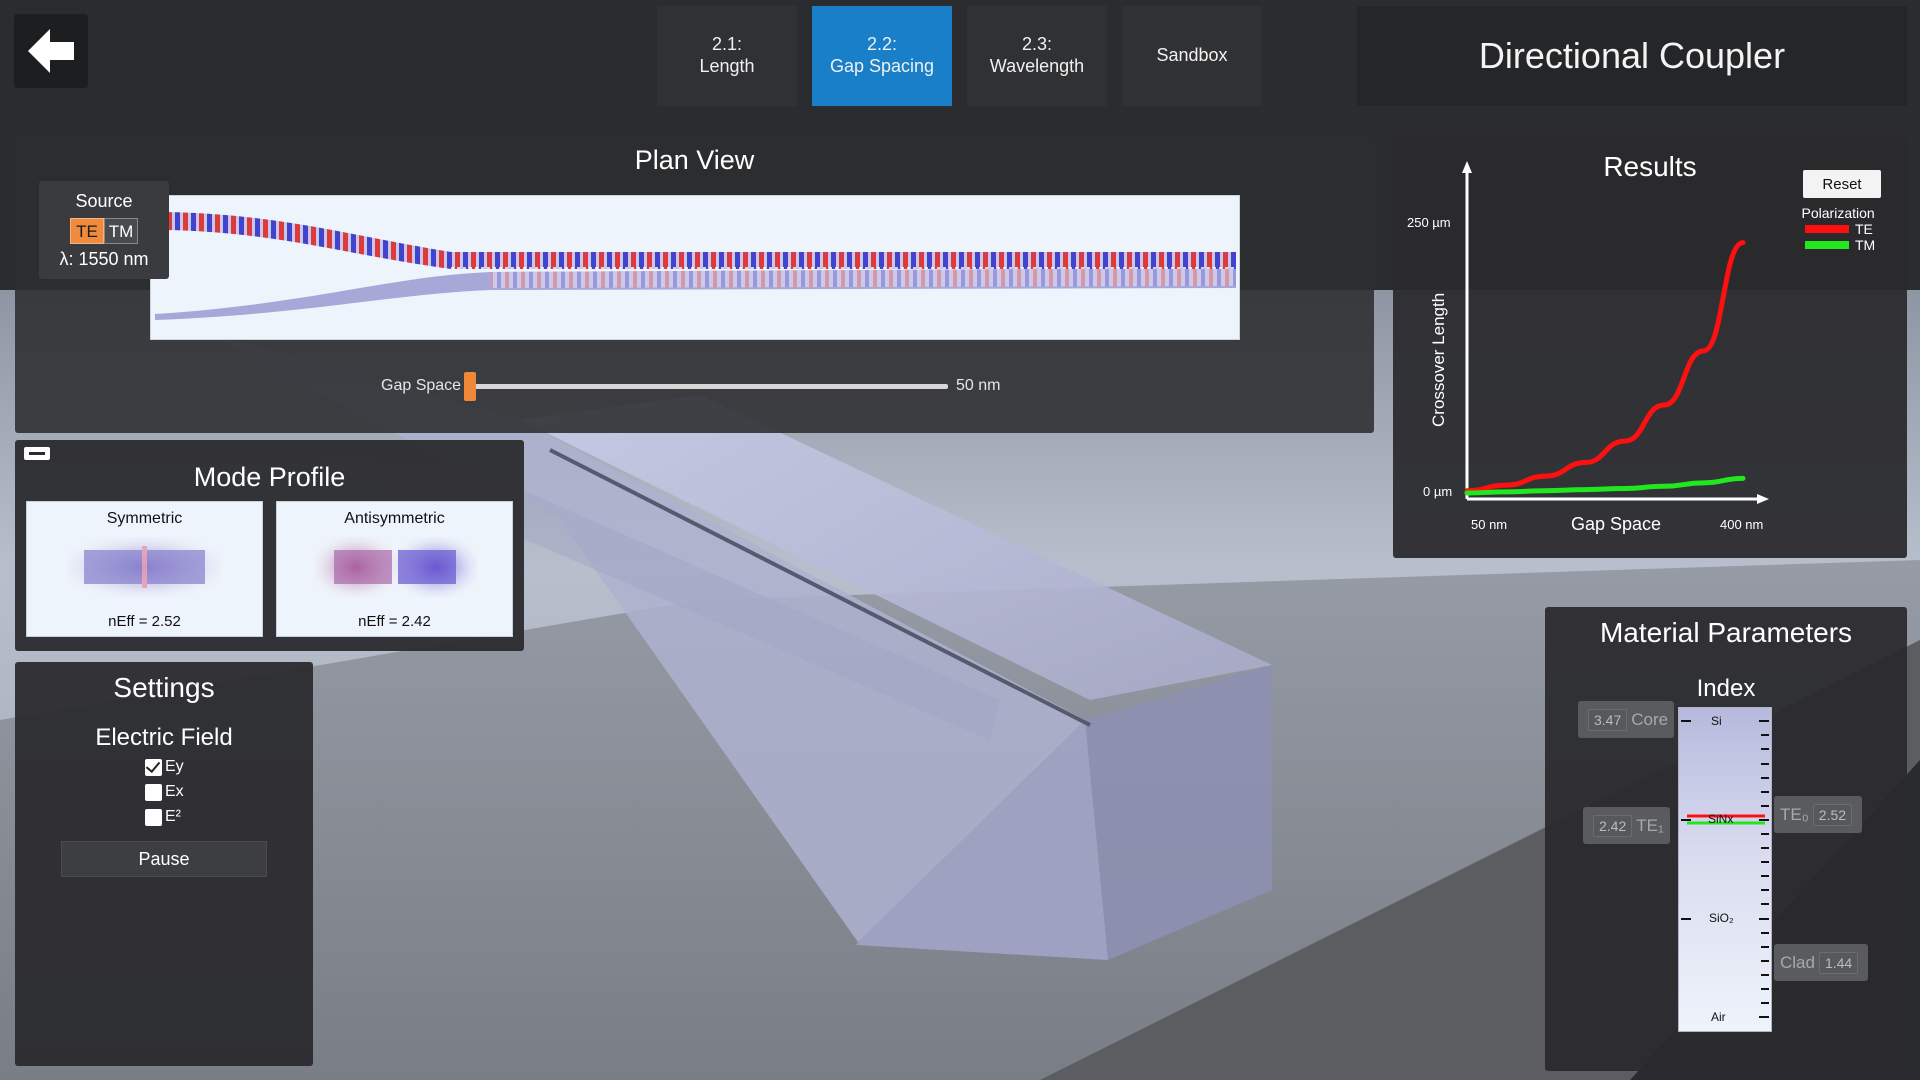 The height and width of the screenshot is (1080, 1920). I want to click on electric-field-title: Electric Field, so click(164, 737).